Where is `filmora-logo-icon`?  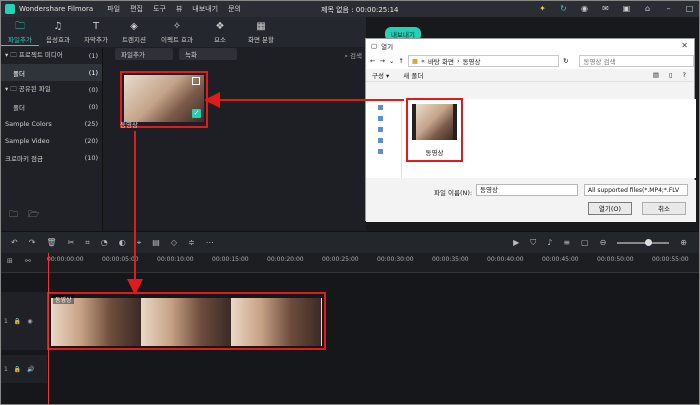 filmora-logo-icon is located at coordinates (10, 9).